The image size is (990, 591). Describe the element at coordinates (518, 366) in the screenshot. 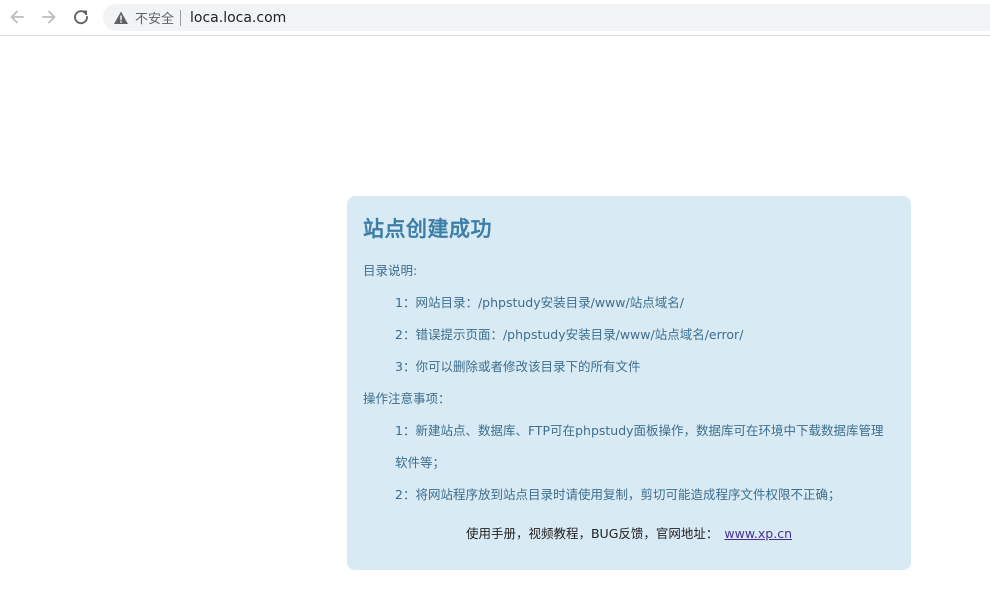

I see `directory-item-3: 3：你可以删除或者修改该目录下的所有文件` at that location.